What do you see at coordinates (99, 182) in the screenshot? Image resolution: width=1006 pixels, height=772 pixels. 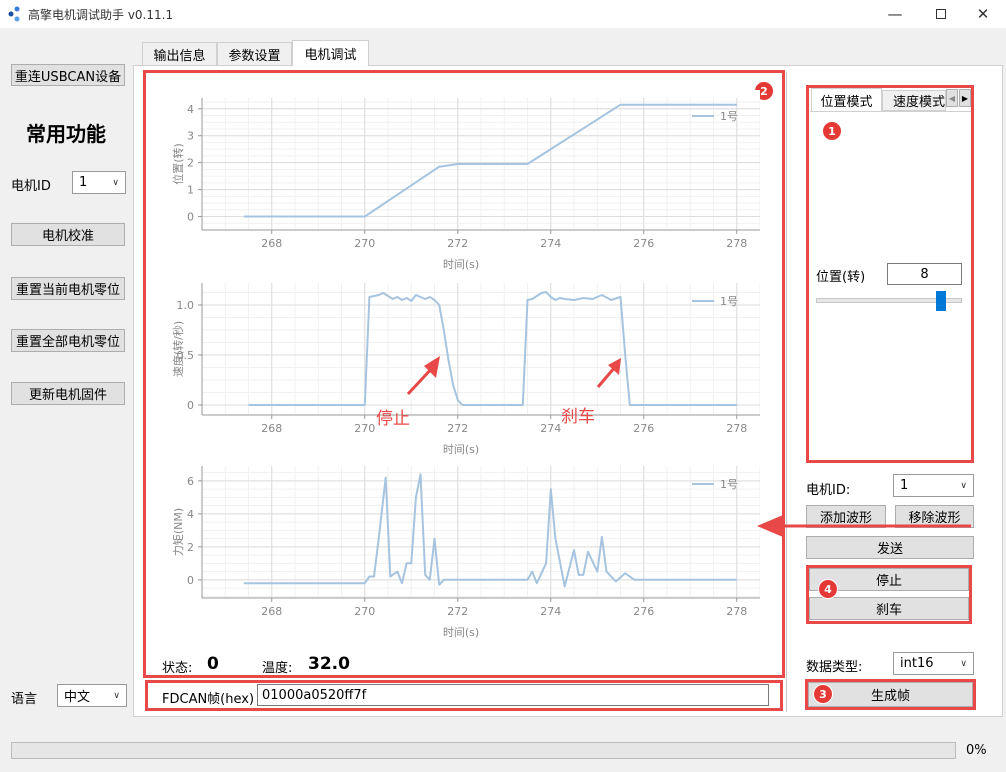 I see `motor-id-select: 1 ∨` at bounding box center [99, 182].